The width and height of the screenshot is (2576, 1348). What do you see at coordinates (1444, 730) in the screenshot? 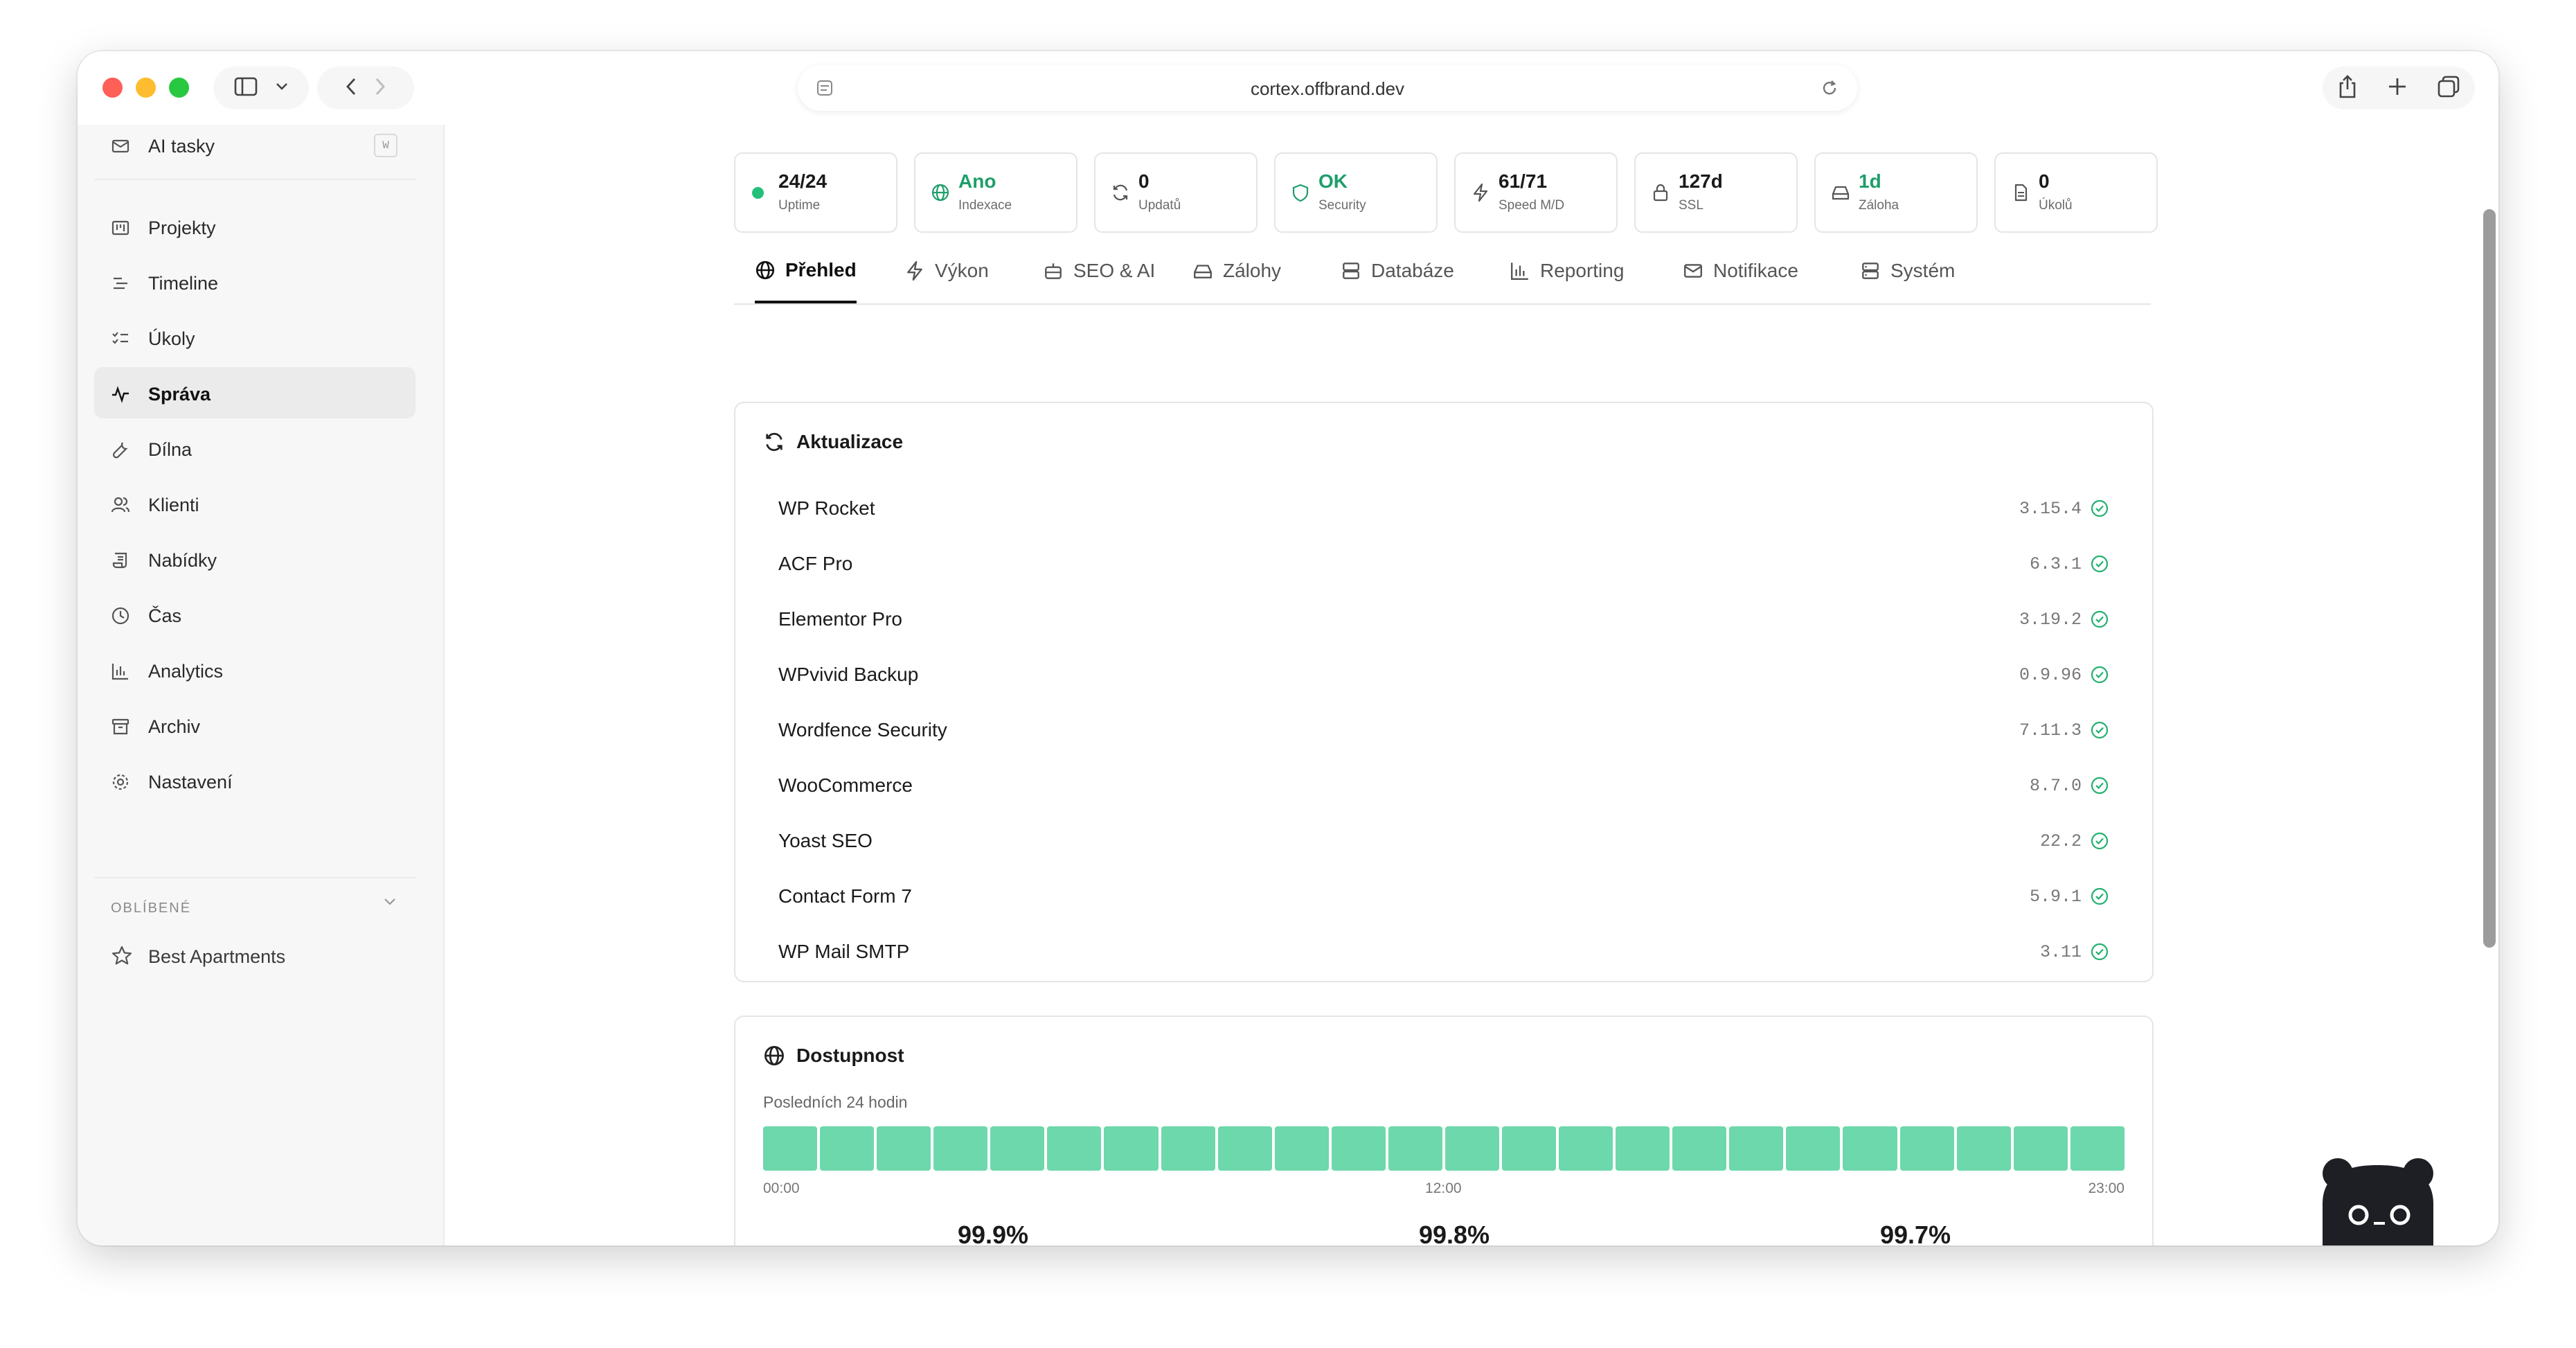
I see `plugin-row: Wordfence Security 7.11.3` at bounding box center [1444, 730].